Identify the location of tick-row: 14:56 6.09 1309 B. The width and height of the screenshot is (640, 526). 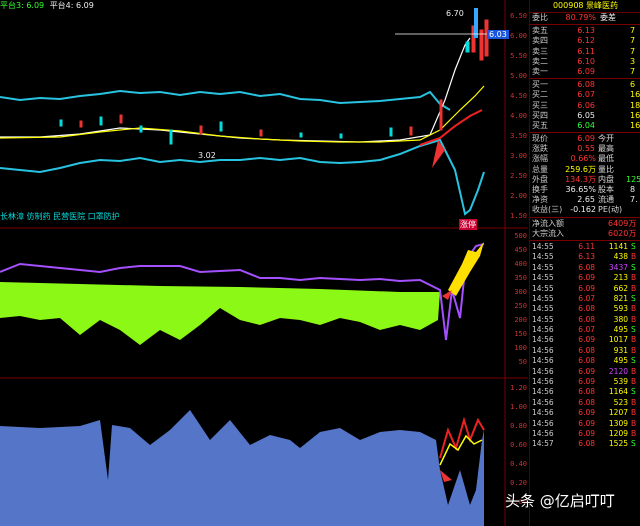
(584, 423).